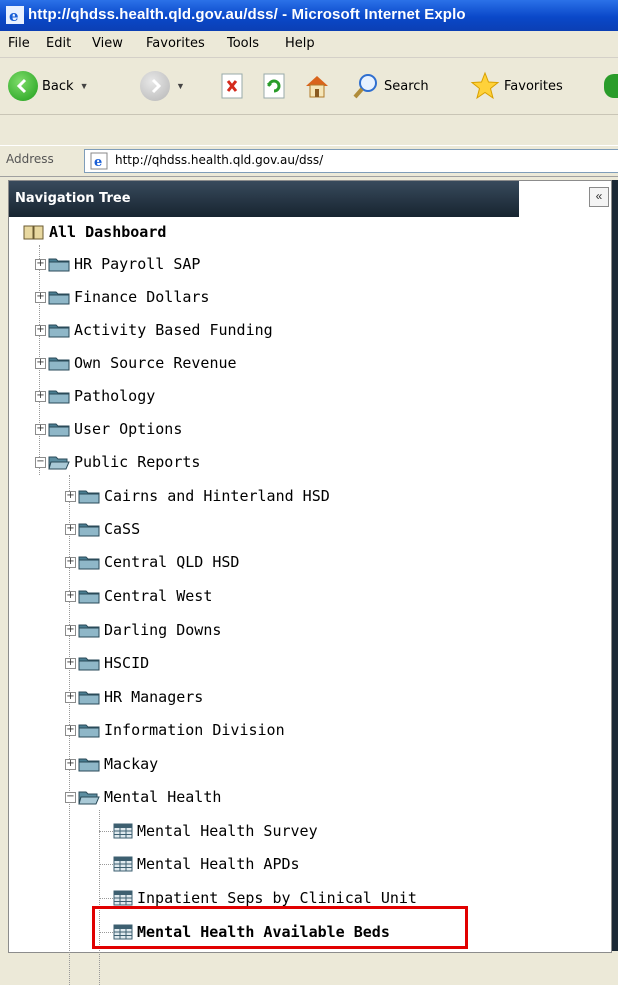 The width and height of the screenshot is (618, 985). Describe the element at coordinates (108, 429) in the screenshot. I see `tree-folder-user-options: + User Options` at that location.